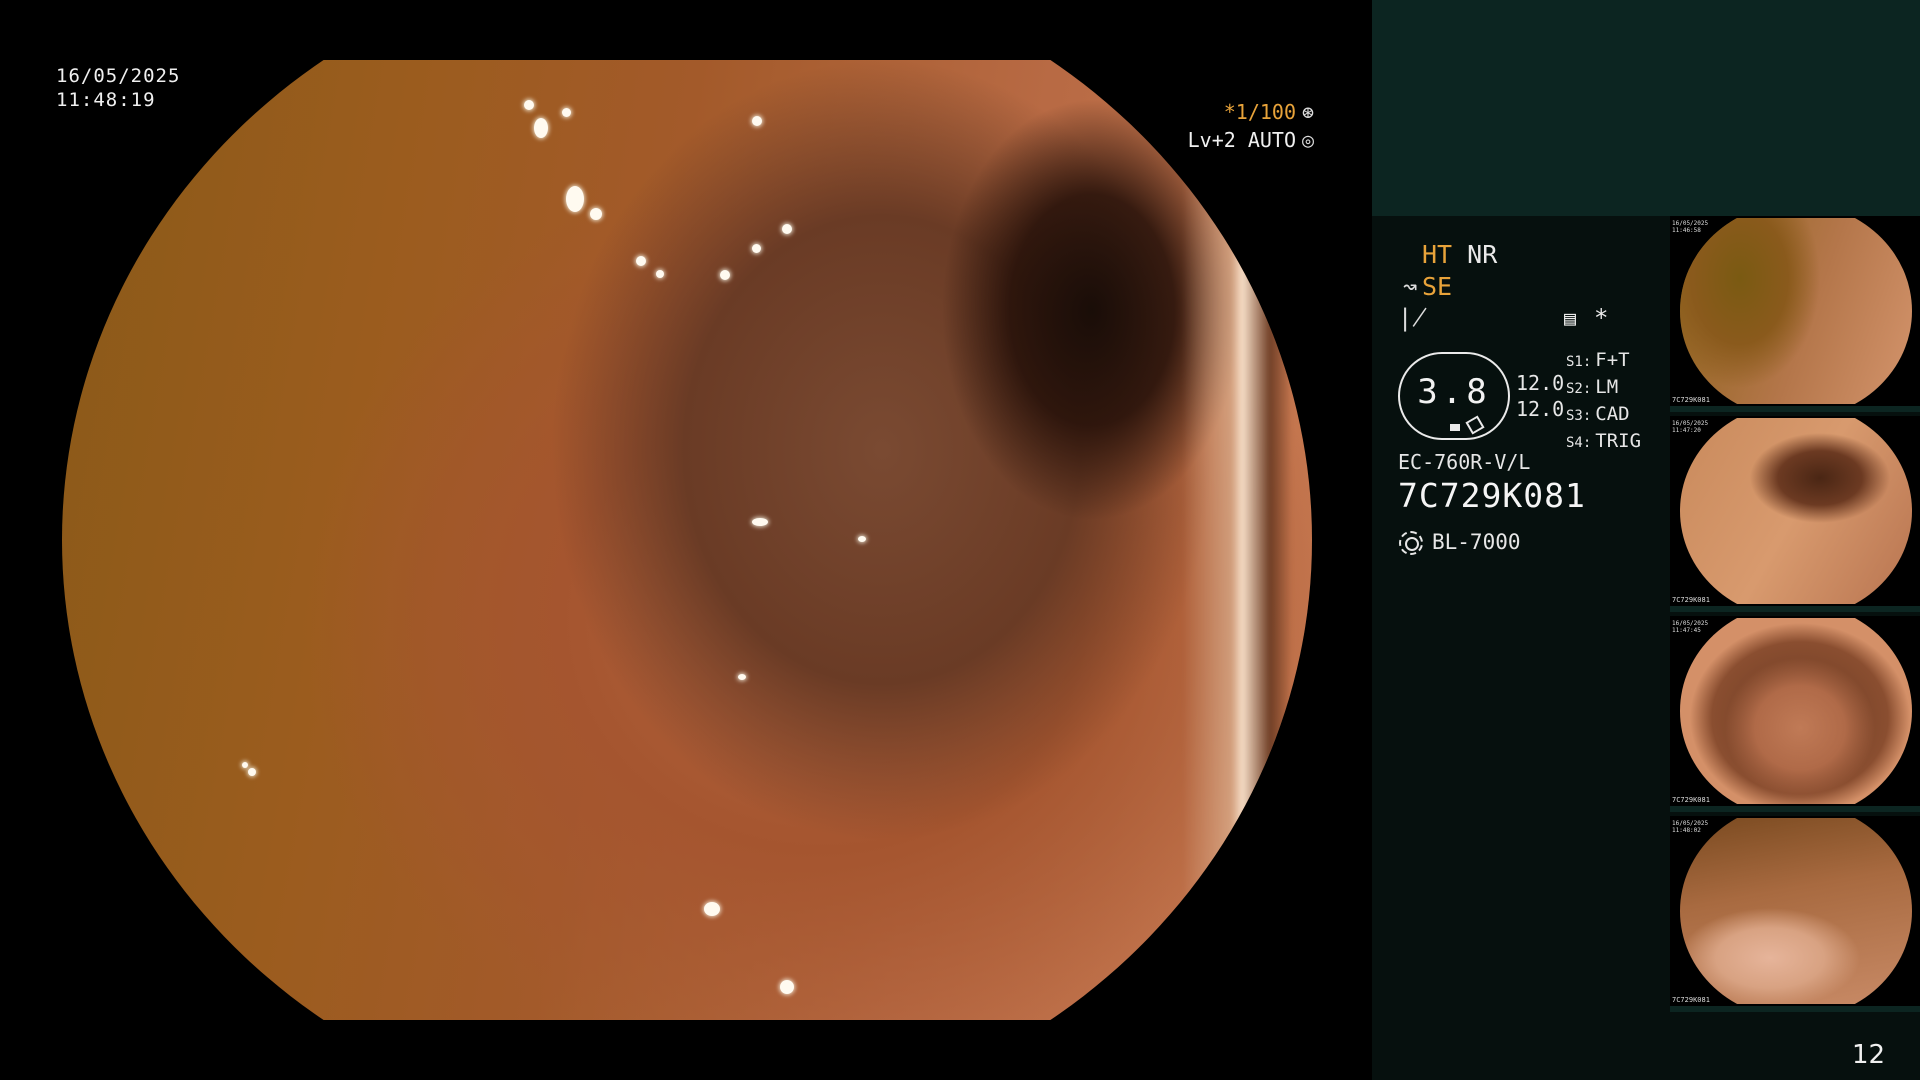 This screenshot has width=1920, height=1080. I want to click on level-readouts: 12.0 12.0, so click(1540, 396).